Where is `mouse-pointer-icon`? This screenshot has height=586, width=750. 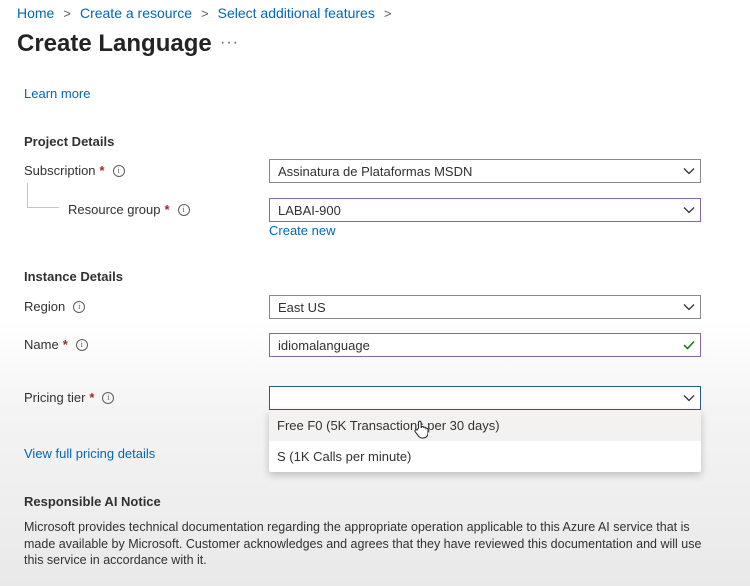
mouse-pointer-icon is located at coordinates (421, 432).